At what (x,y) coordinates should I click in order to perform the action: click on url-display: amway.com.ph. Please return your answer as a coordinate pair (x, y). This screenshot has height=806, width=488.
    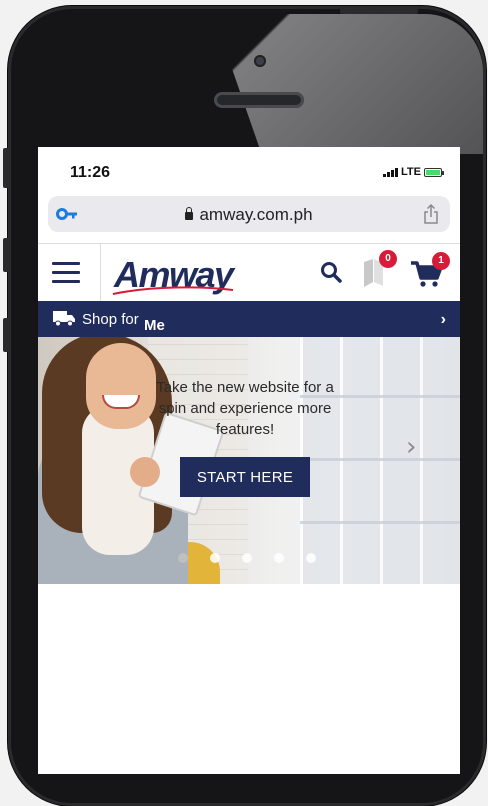
    Looking at the image, I should click on (249, 215).